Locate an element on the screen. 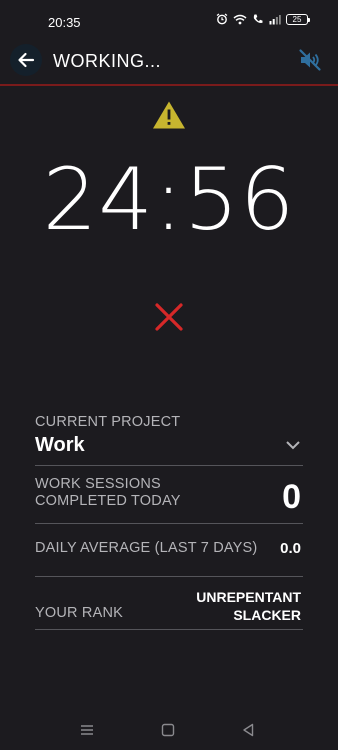  system-nav-bar is located at coordinates (169, 730).